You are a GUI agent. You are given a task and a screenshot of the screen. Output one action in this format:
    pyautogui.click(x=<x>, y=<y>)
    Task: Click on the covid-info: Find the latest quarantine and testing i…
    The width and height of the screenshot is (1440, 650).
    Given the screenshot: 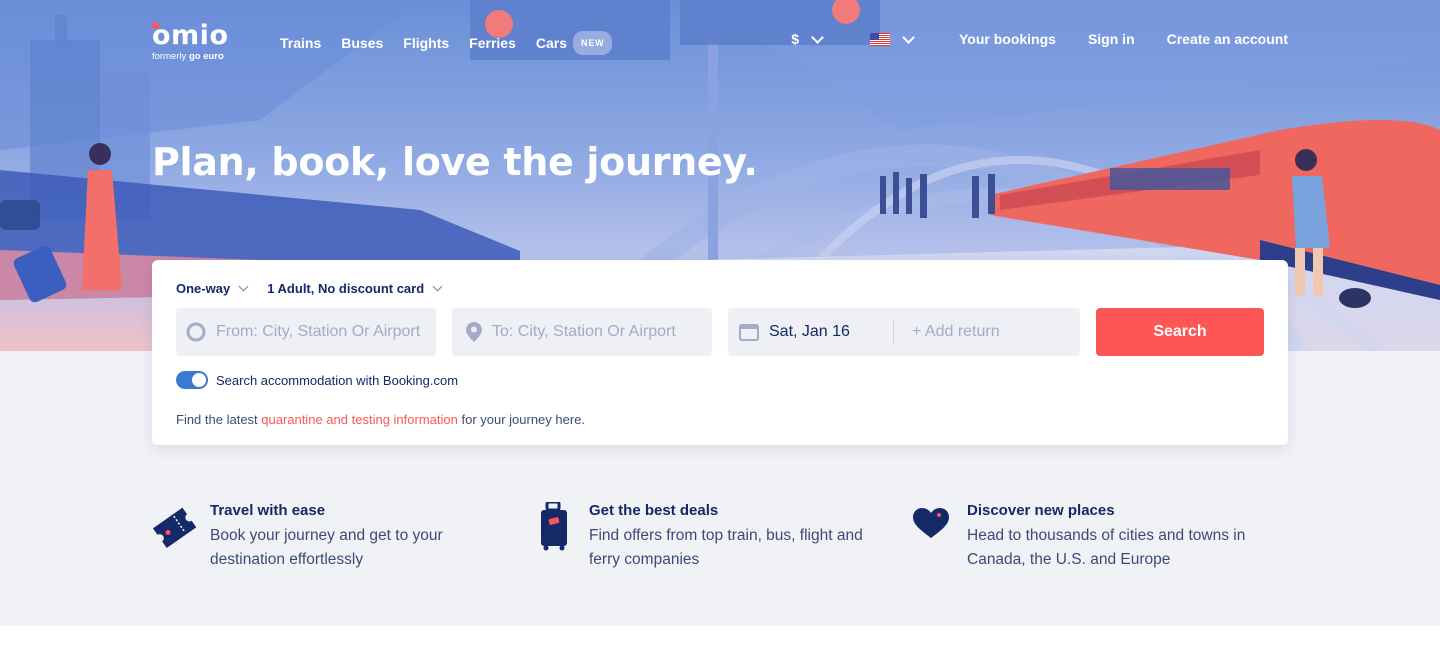 What is the action you would take?
    pyautogui.click(x=380, y=419)
    